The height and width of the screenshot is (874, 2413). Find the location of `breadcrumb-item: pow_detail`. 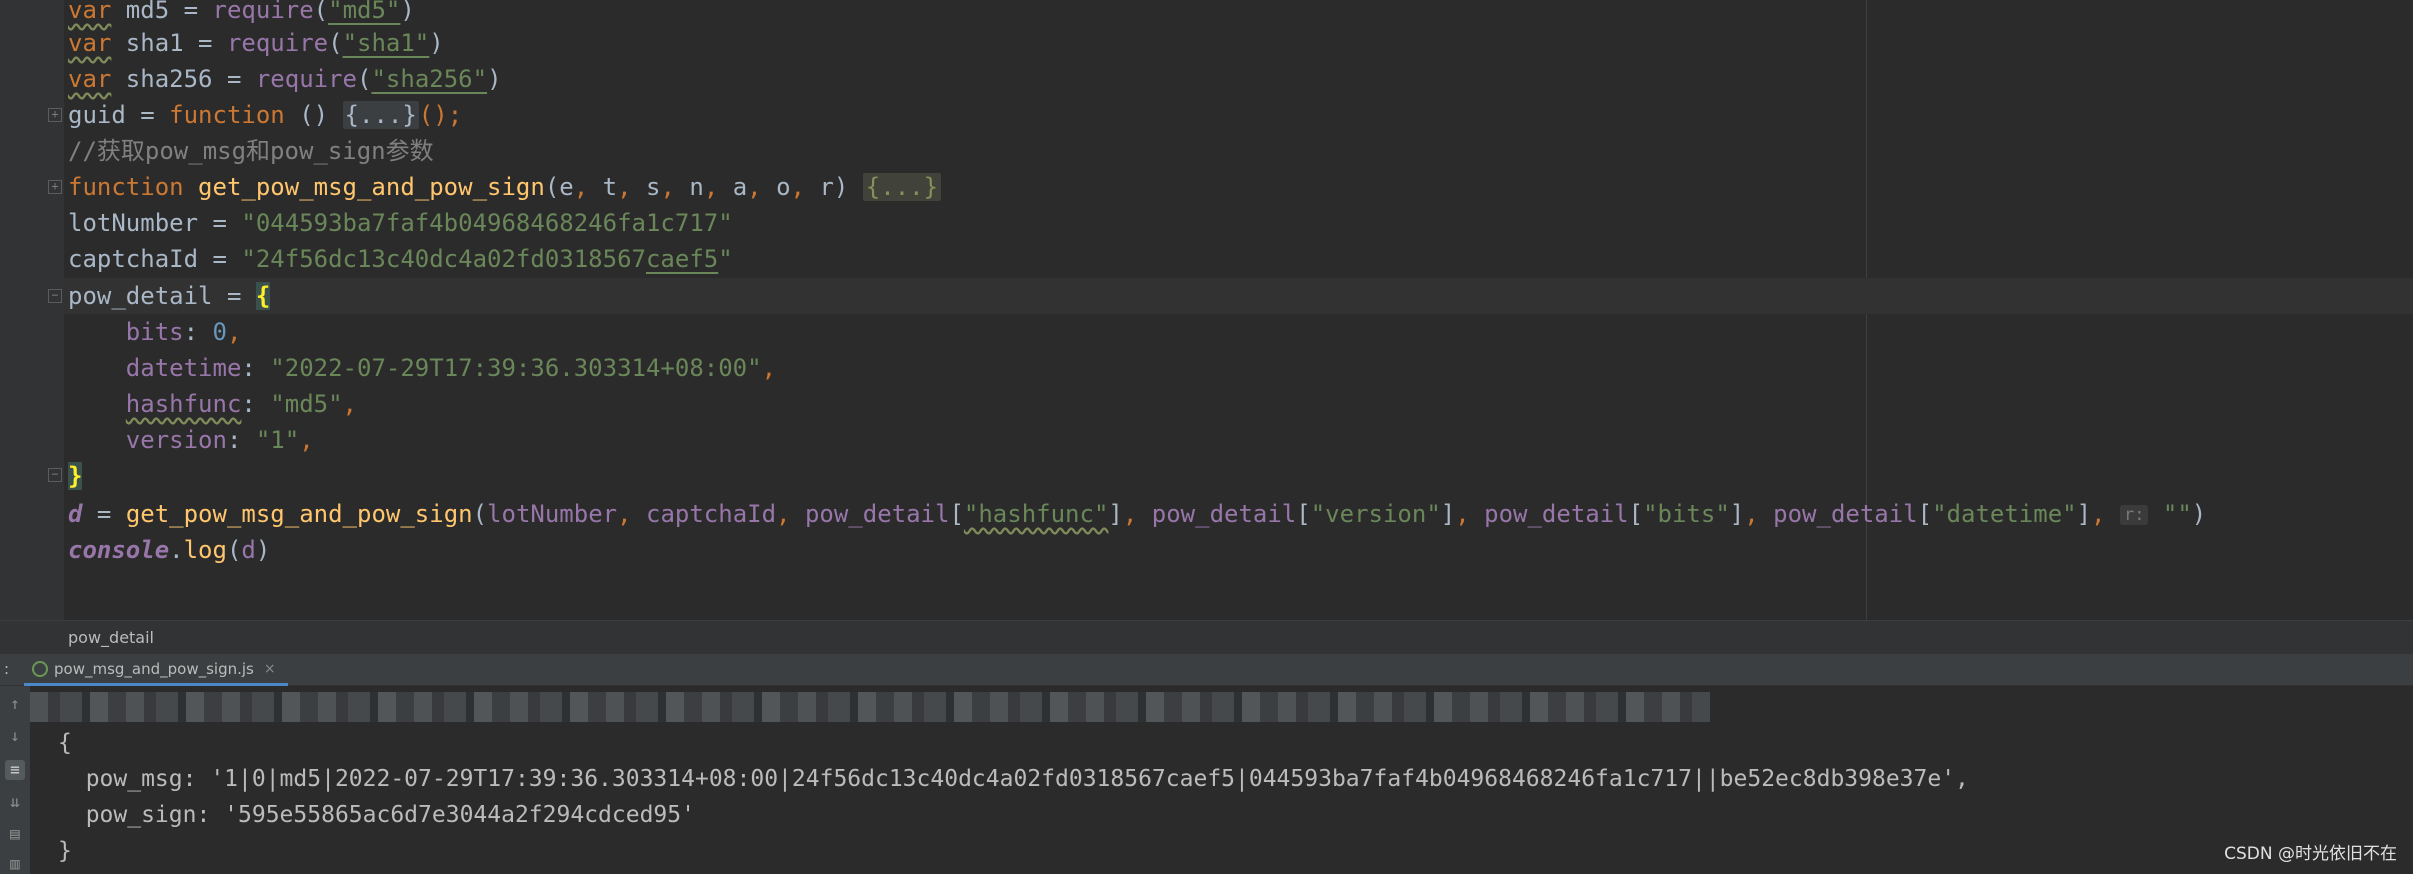

breadcrumb-item: pow_detail is located at coordinates (111, 637).